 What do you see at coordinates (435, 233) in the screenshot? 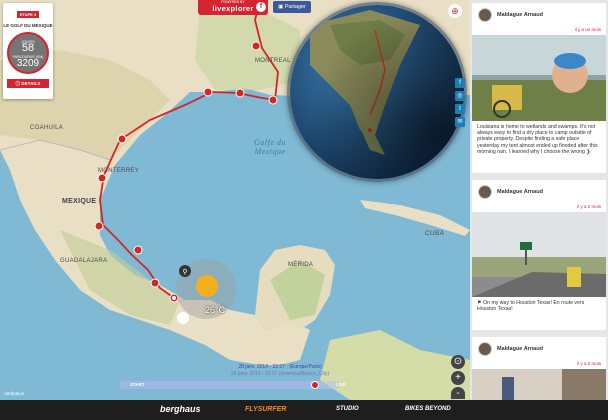
I see `city-label-cuba: CUBA` at bounding box center [435, 233].